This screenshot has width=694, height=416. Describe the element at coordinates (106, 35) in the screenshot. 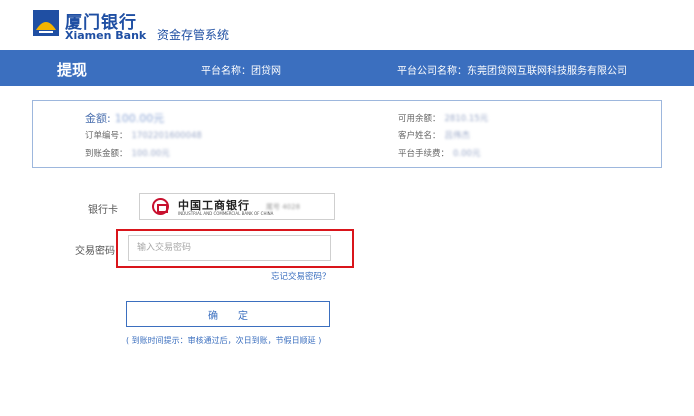

I see `bank-name-en: Xiamen Bank` at that location.